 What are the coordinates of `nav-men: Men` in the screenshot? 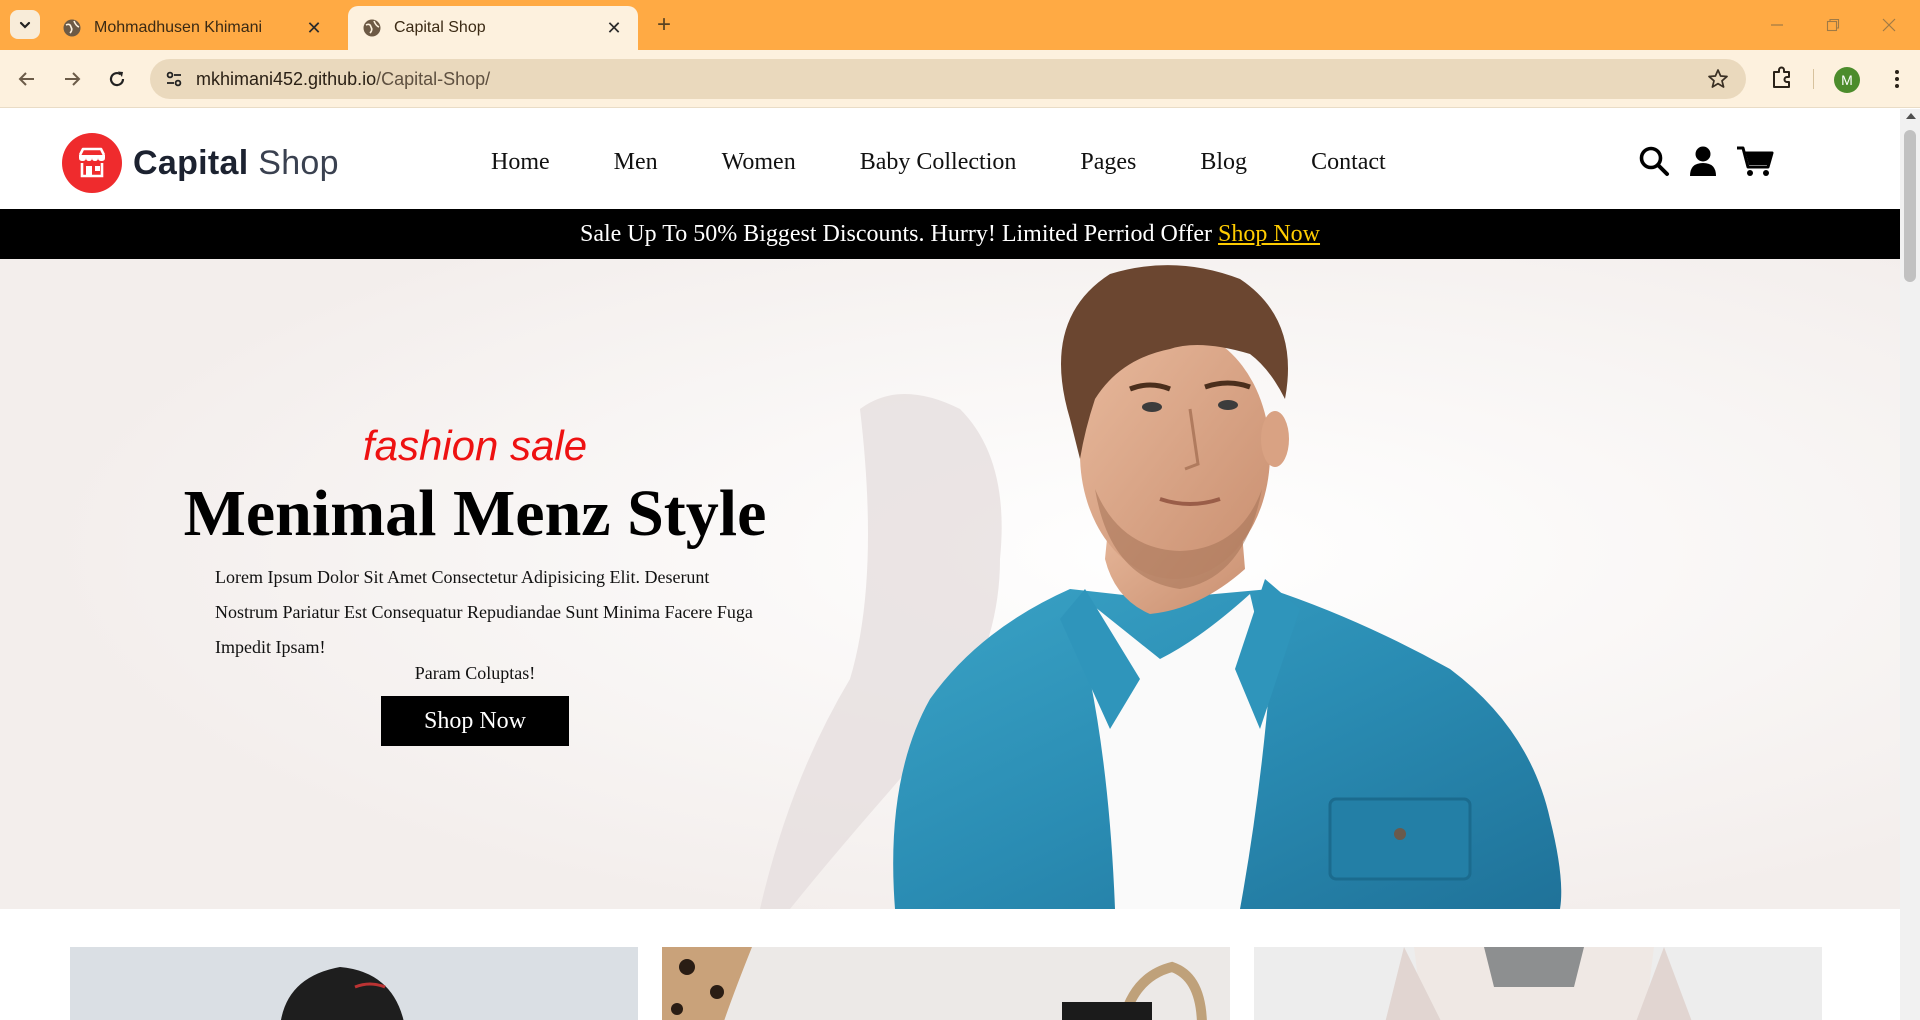 It's located at (636, 162).